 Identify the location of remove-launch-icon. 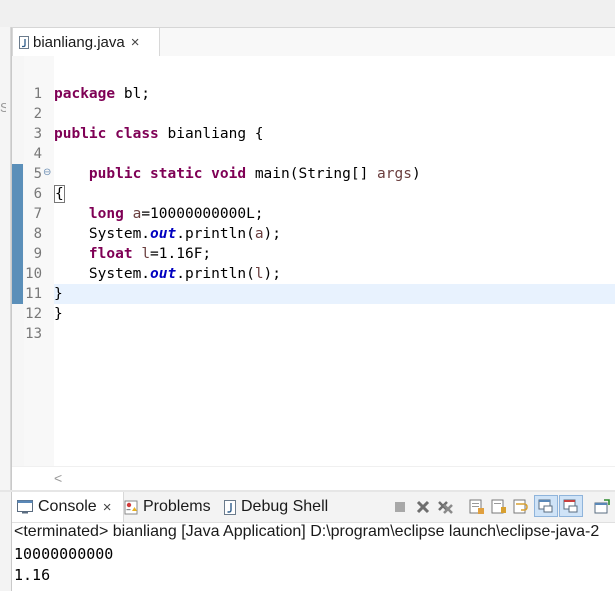
(423, 507).